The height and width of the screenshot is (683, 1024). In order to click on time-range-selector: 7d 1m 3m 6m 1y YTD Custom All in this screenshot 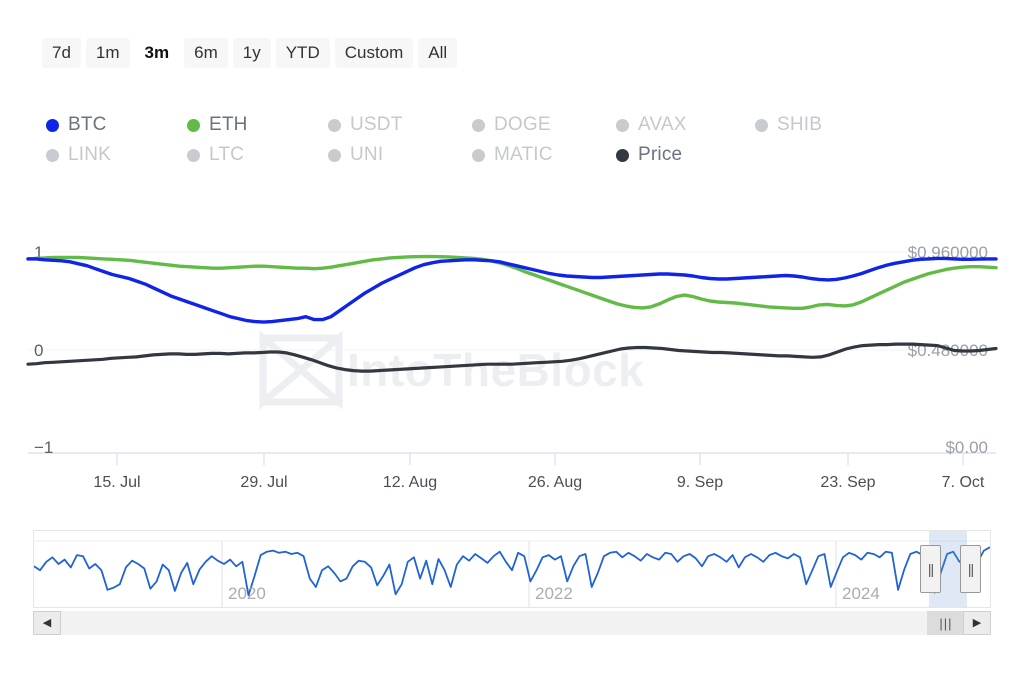, I will do `click(250, 53)`.